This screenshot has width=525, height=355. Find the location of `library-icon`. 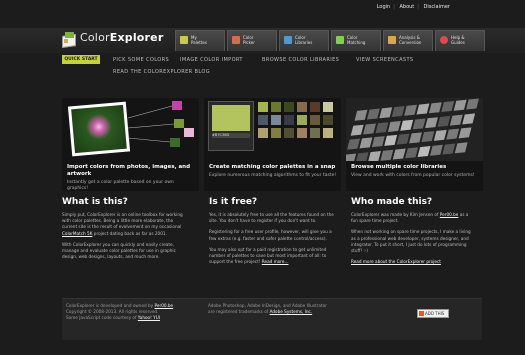

library-icon is located at coordinates (288, 40).